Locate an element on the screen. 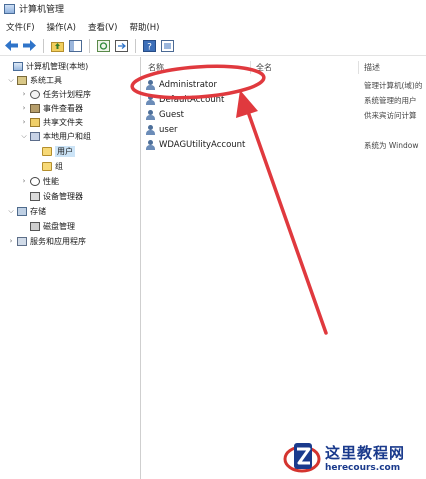 The width and height of the screenshot is (426, 479). tree-item-users: 用户 is located at coordinates (53, 151).